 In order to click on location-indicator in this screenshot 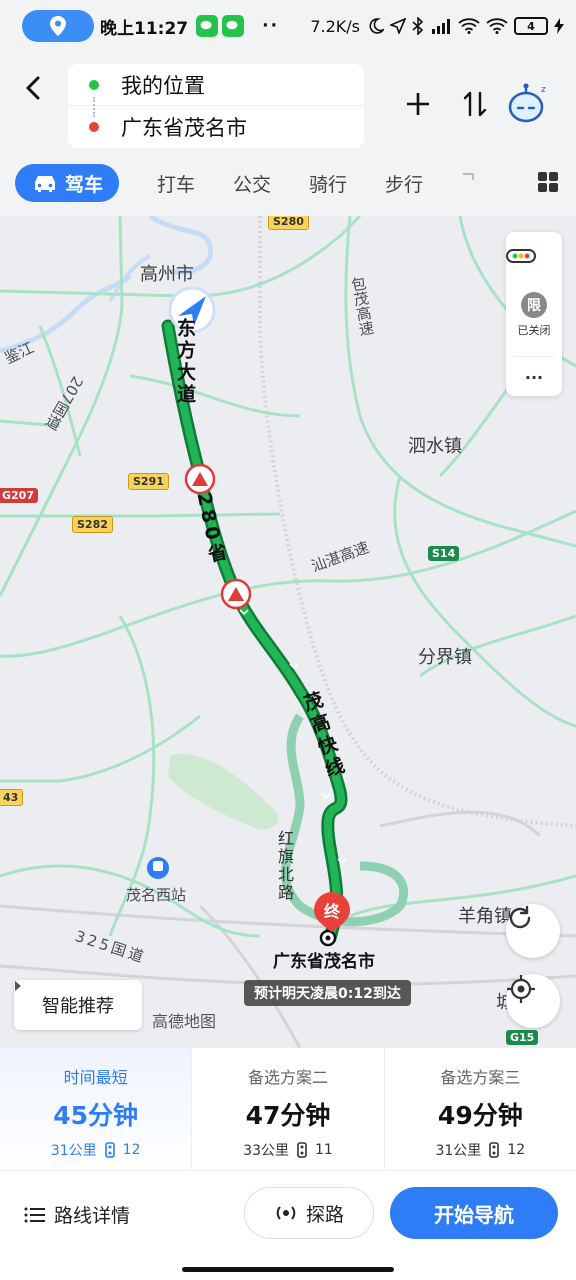, I will do `click(58, 26)`.